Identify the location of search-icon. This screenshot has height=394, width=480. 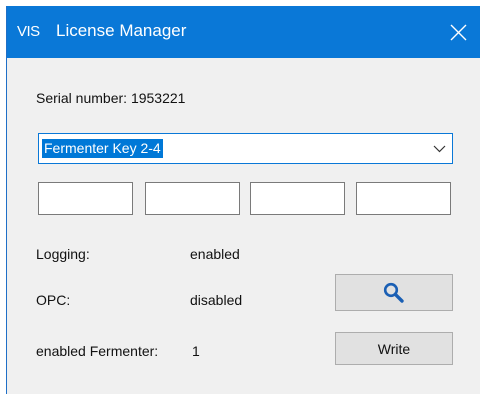
(393, 292).